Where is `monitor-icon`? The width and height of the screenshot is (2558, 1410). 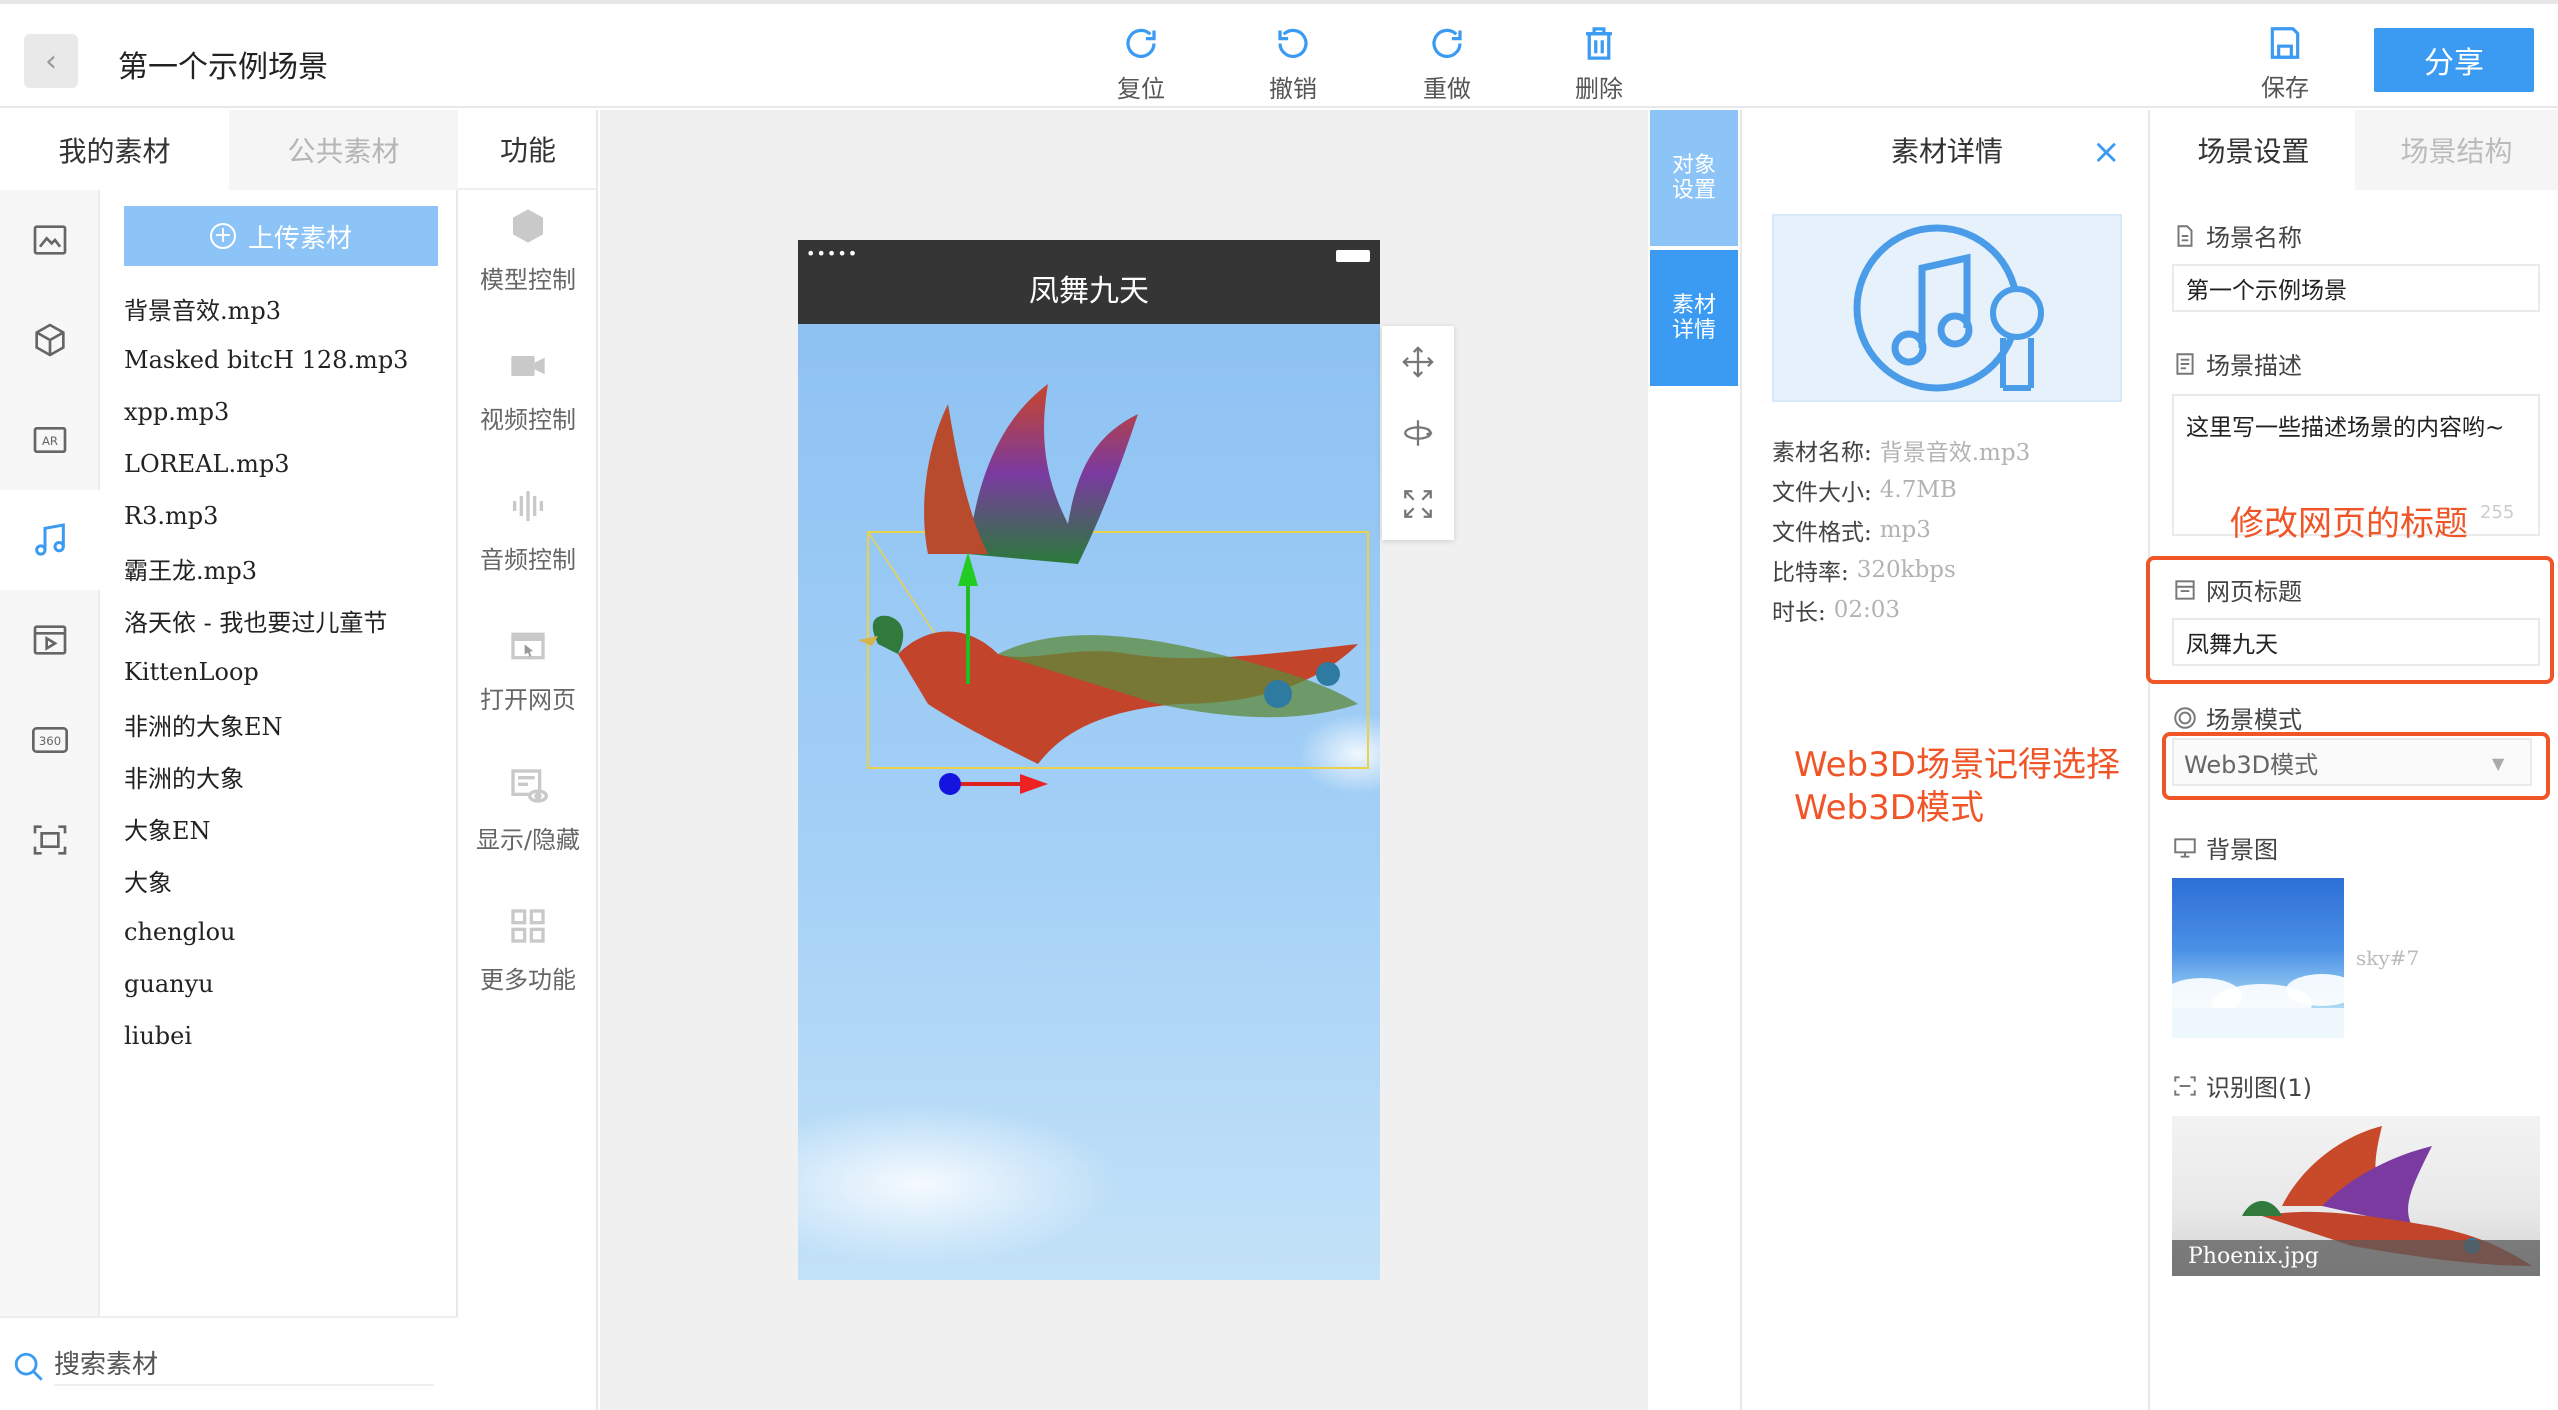 monitor-icon is located at coordinates (2185, 847).